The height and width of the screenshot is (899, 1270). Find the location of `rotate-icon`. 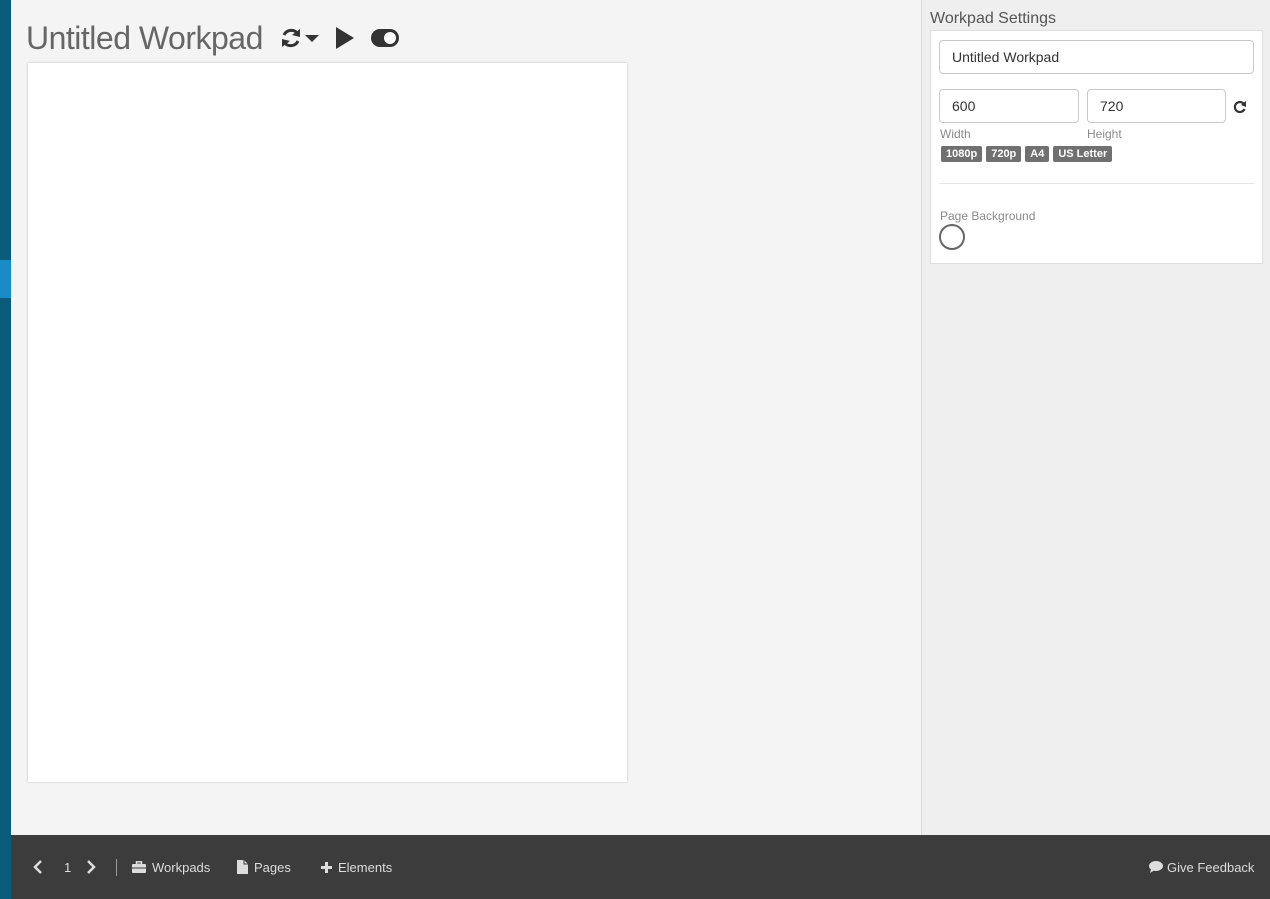

rotate-icon is located at coordinates (1240, 109).